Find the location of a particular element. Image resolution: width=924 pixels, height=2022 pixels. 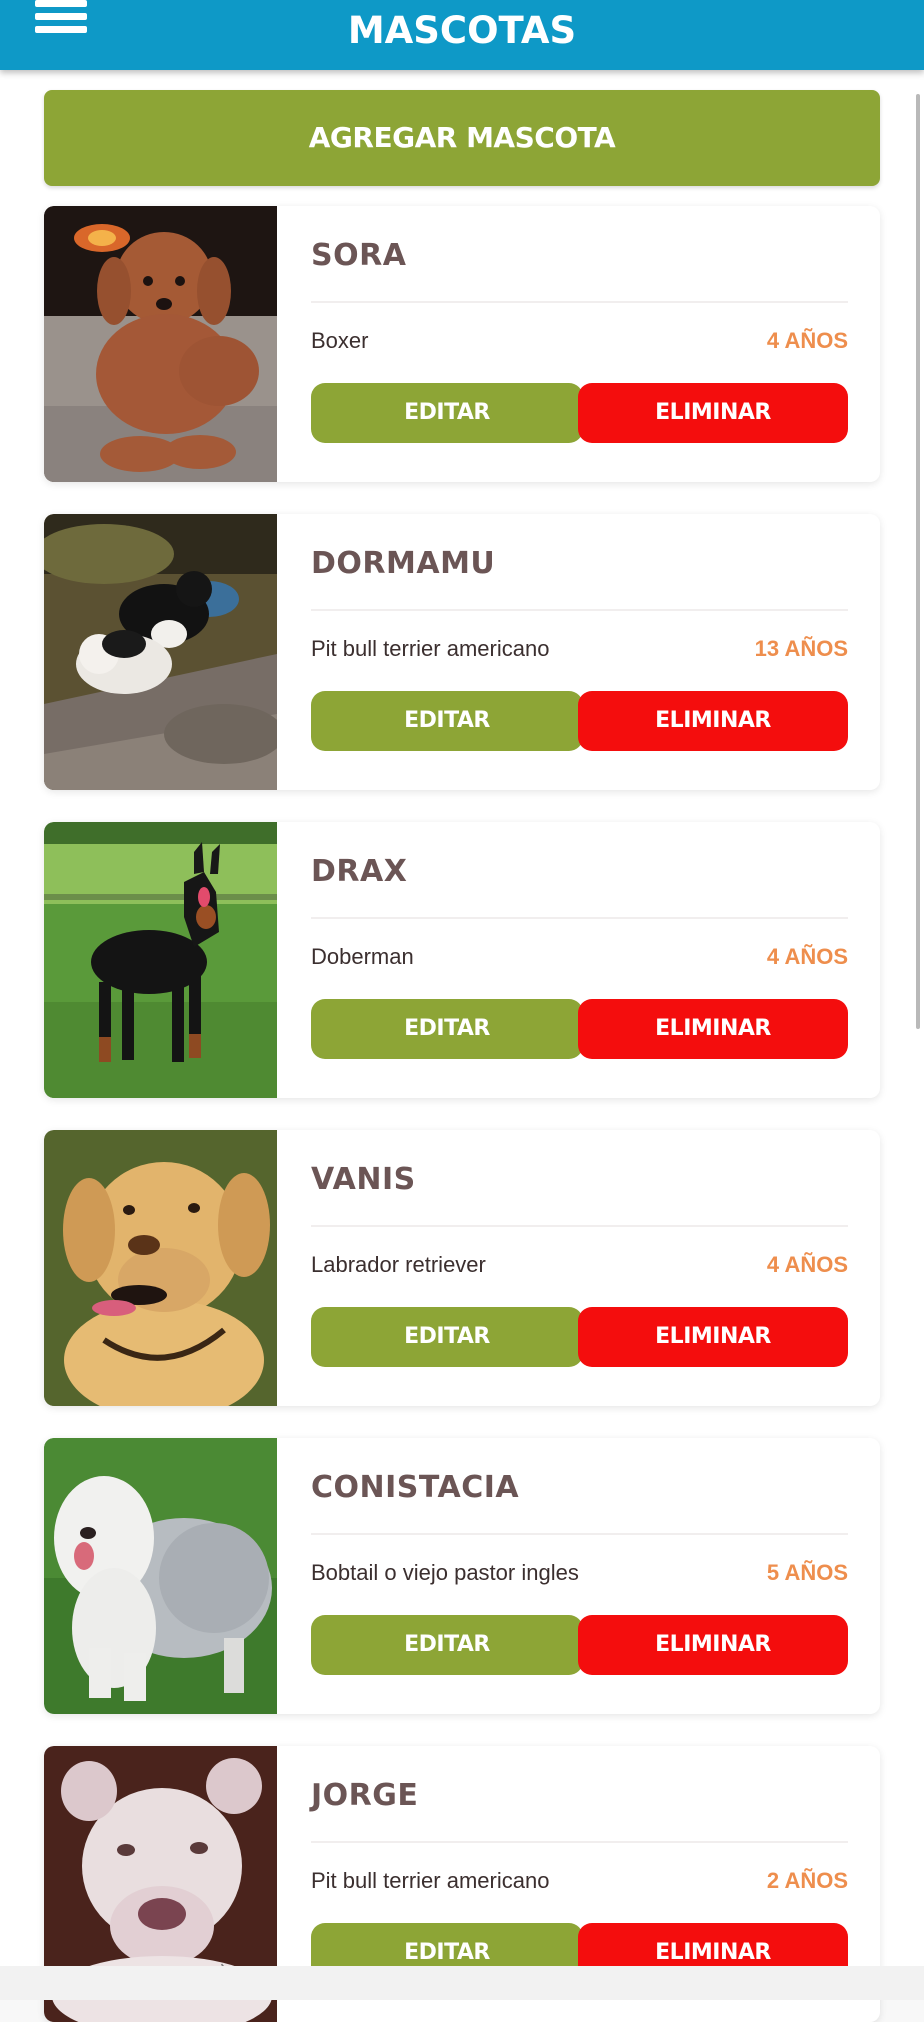

pet-age: 5 AÑOS is located at coordinates (807, 1572).